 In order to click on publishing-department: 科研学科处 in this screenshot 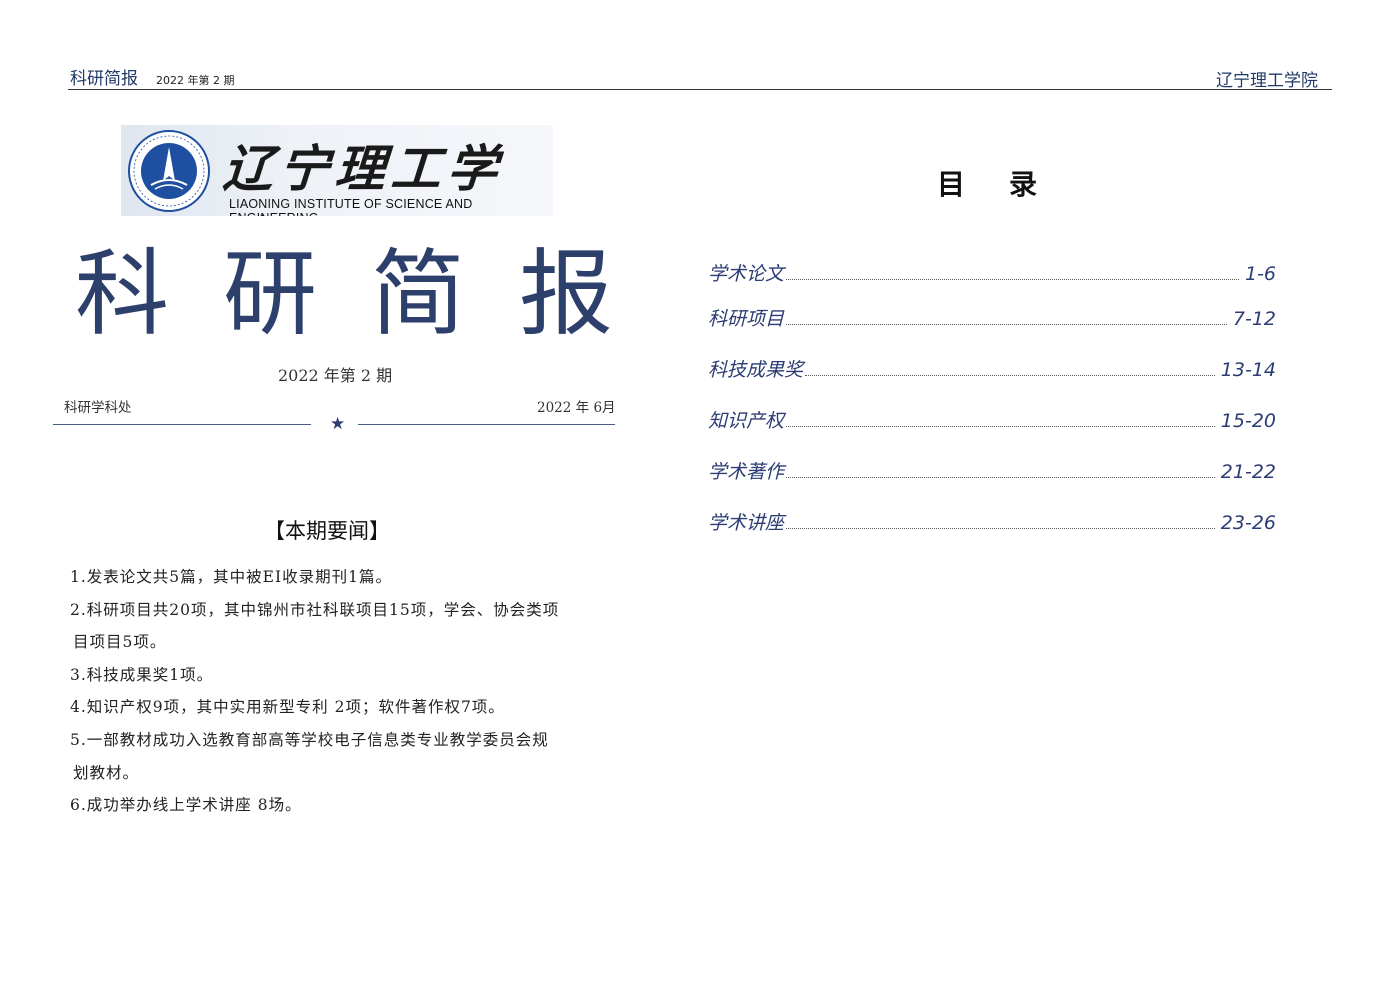, I will do `click(98, 408)`.